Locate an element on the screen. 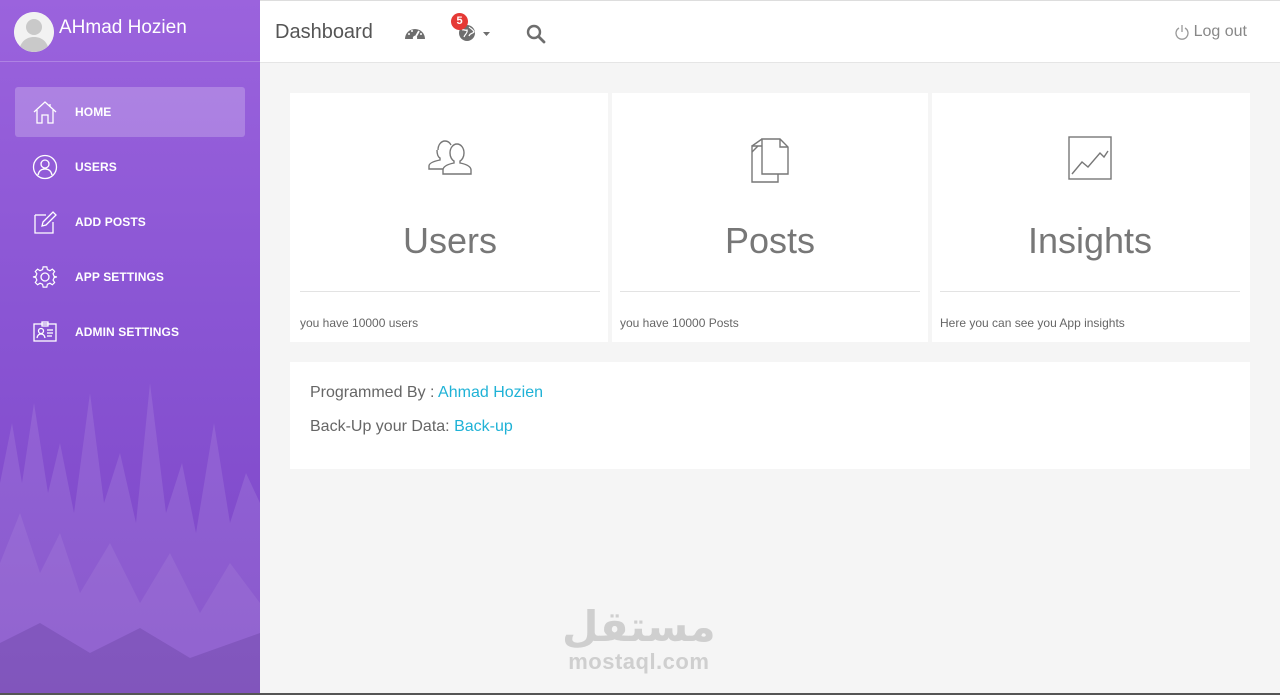 The width and height of the screenshot is (1280, 695). power-icon is located at coordinates (1181, 32).